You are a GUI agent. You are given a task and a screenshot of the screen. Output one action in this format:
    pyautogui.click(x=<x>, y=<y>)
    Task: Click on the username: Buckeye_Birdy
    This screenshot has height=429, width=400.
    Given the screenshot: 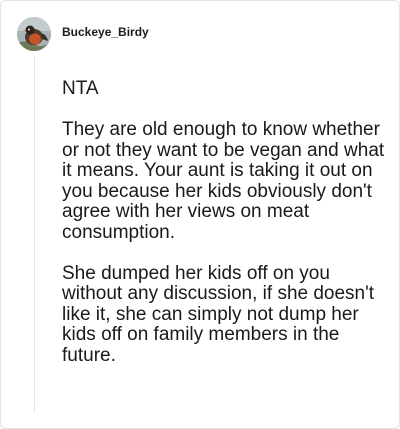 What is the action you would take?
    pyautogui.click(x=105, y=32)
    